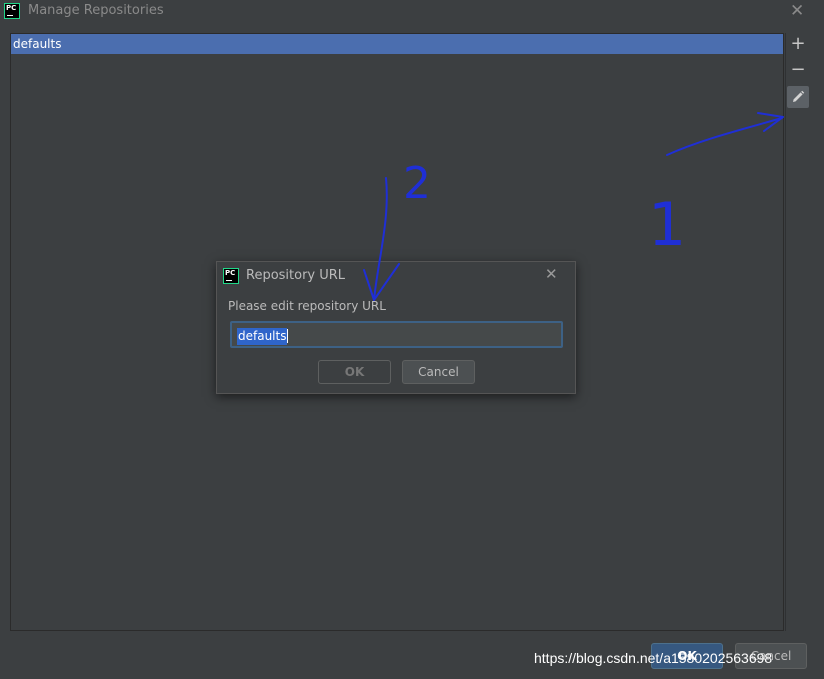  What do you see at coordinates (397, 44) in the screenshot?
I see `repository-item-defaults: defaults` at bounding box center [397, 44].